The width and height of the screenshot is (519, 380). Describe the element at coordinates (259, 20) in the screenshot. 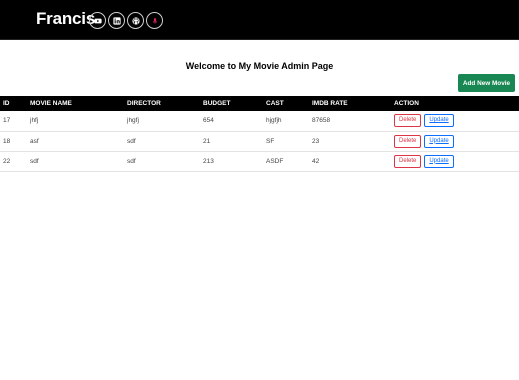

I see `top-navbar: Francis` at that location.